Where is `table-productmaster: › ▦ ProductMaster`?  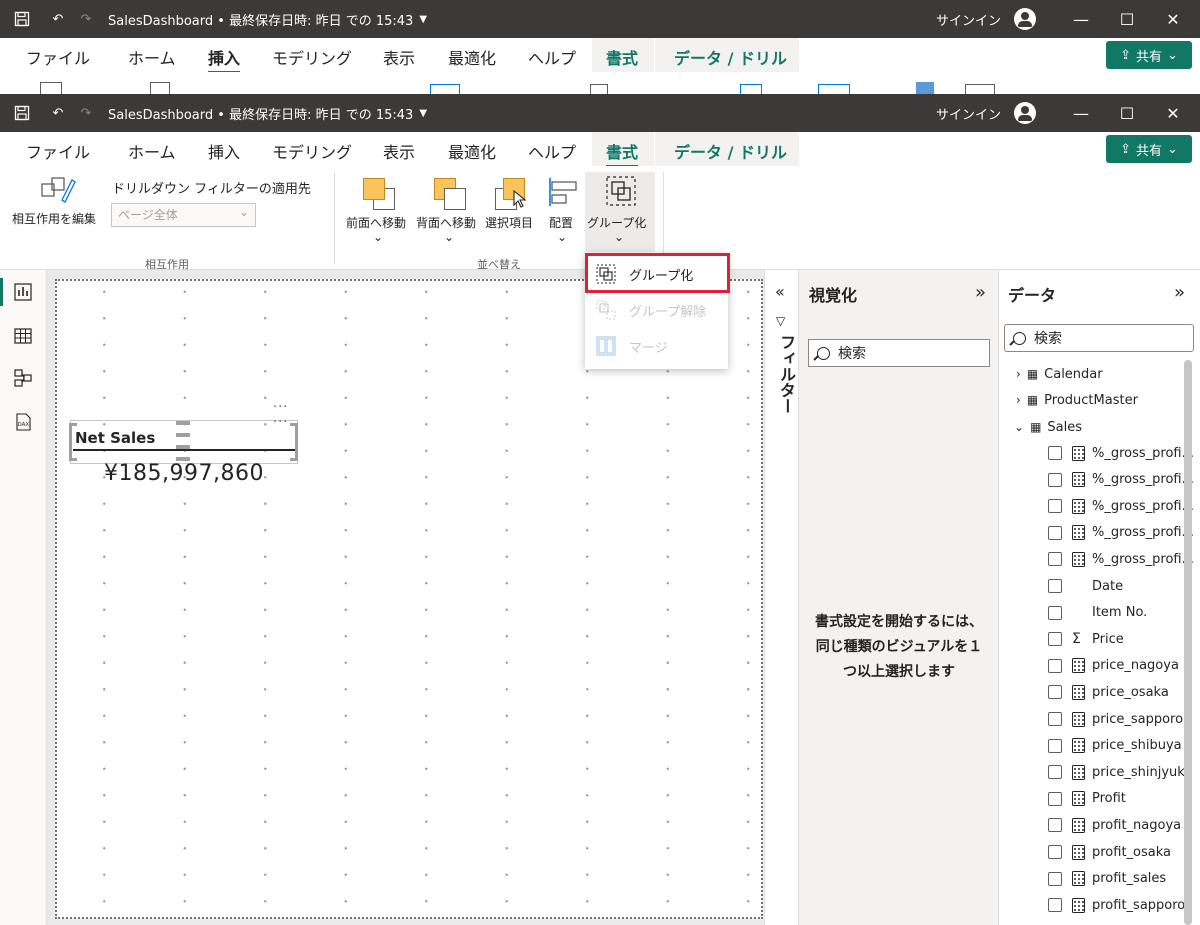
table-productmaster: › ▦ ProductMaster is located at coordinates (1077, 400).